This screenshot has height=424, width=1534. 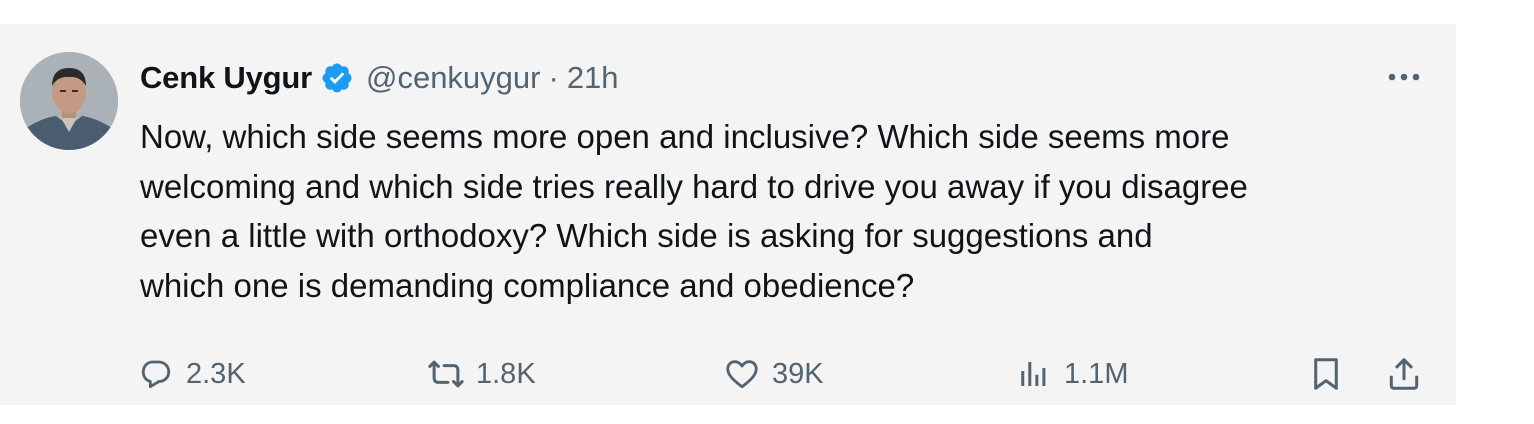 What do you see at coordinates (69, 101) in the screenshot?
I see `avatar` at bounding box center [69, 101].